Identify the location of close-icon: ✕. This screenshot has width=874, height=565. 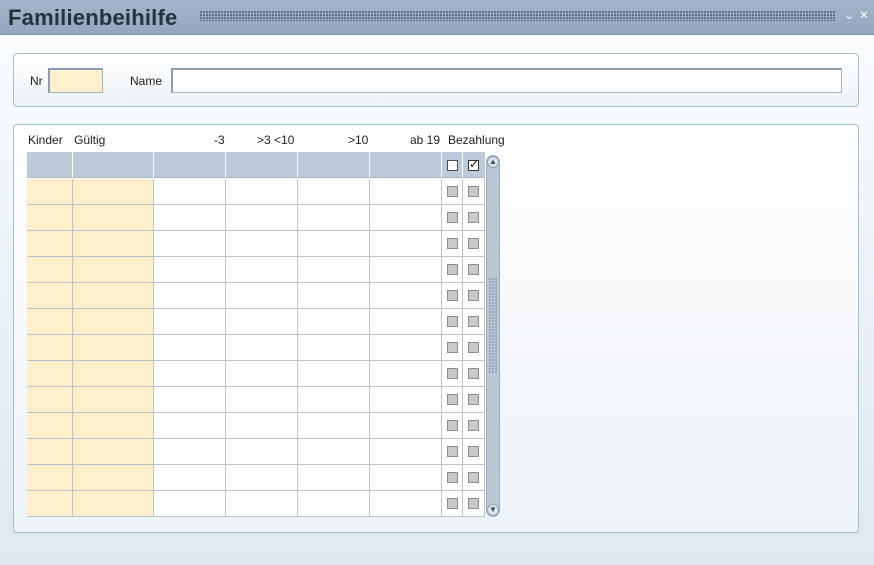
(864, 15).